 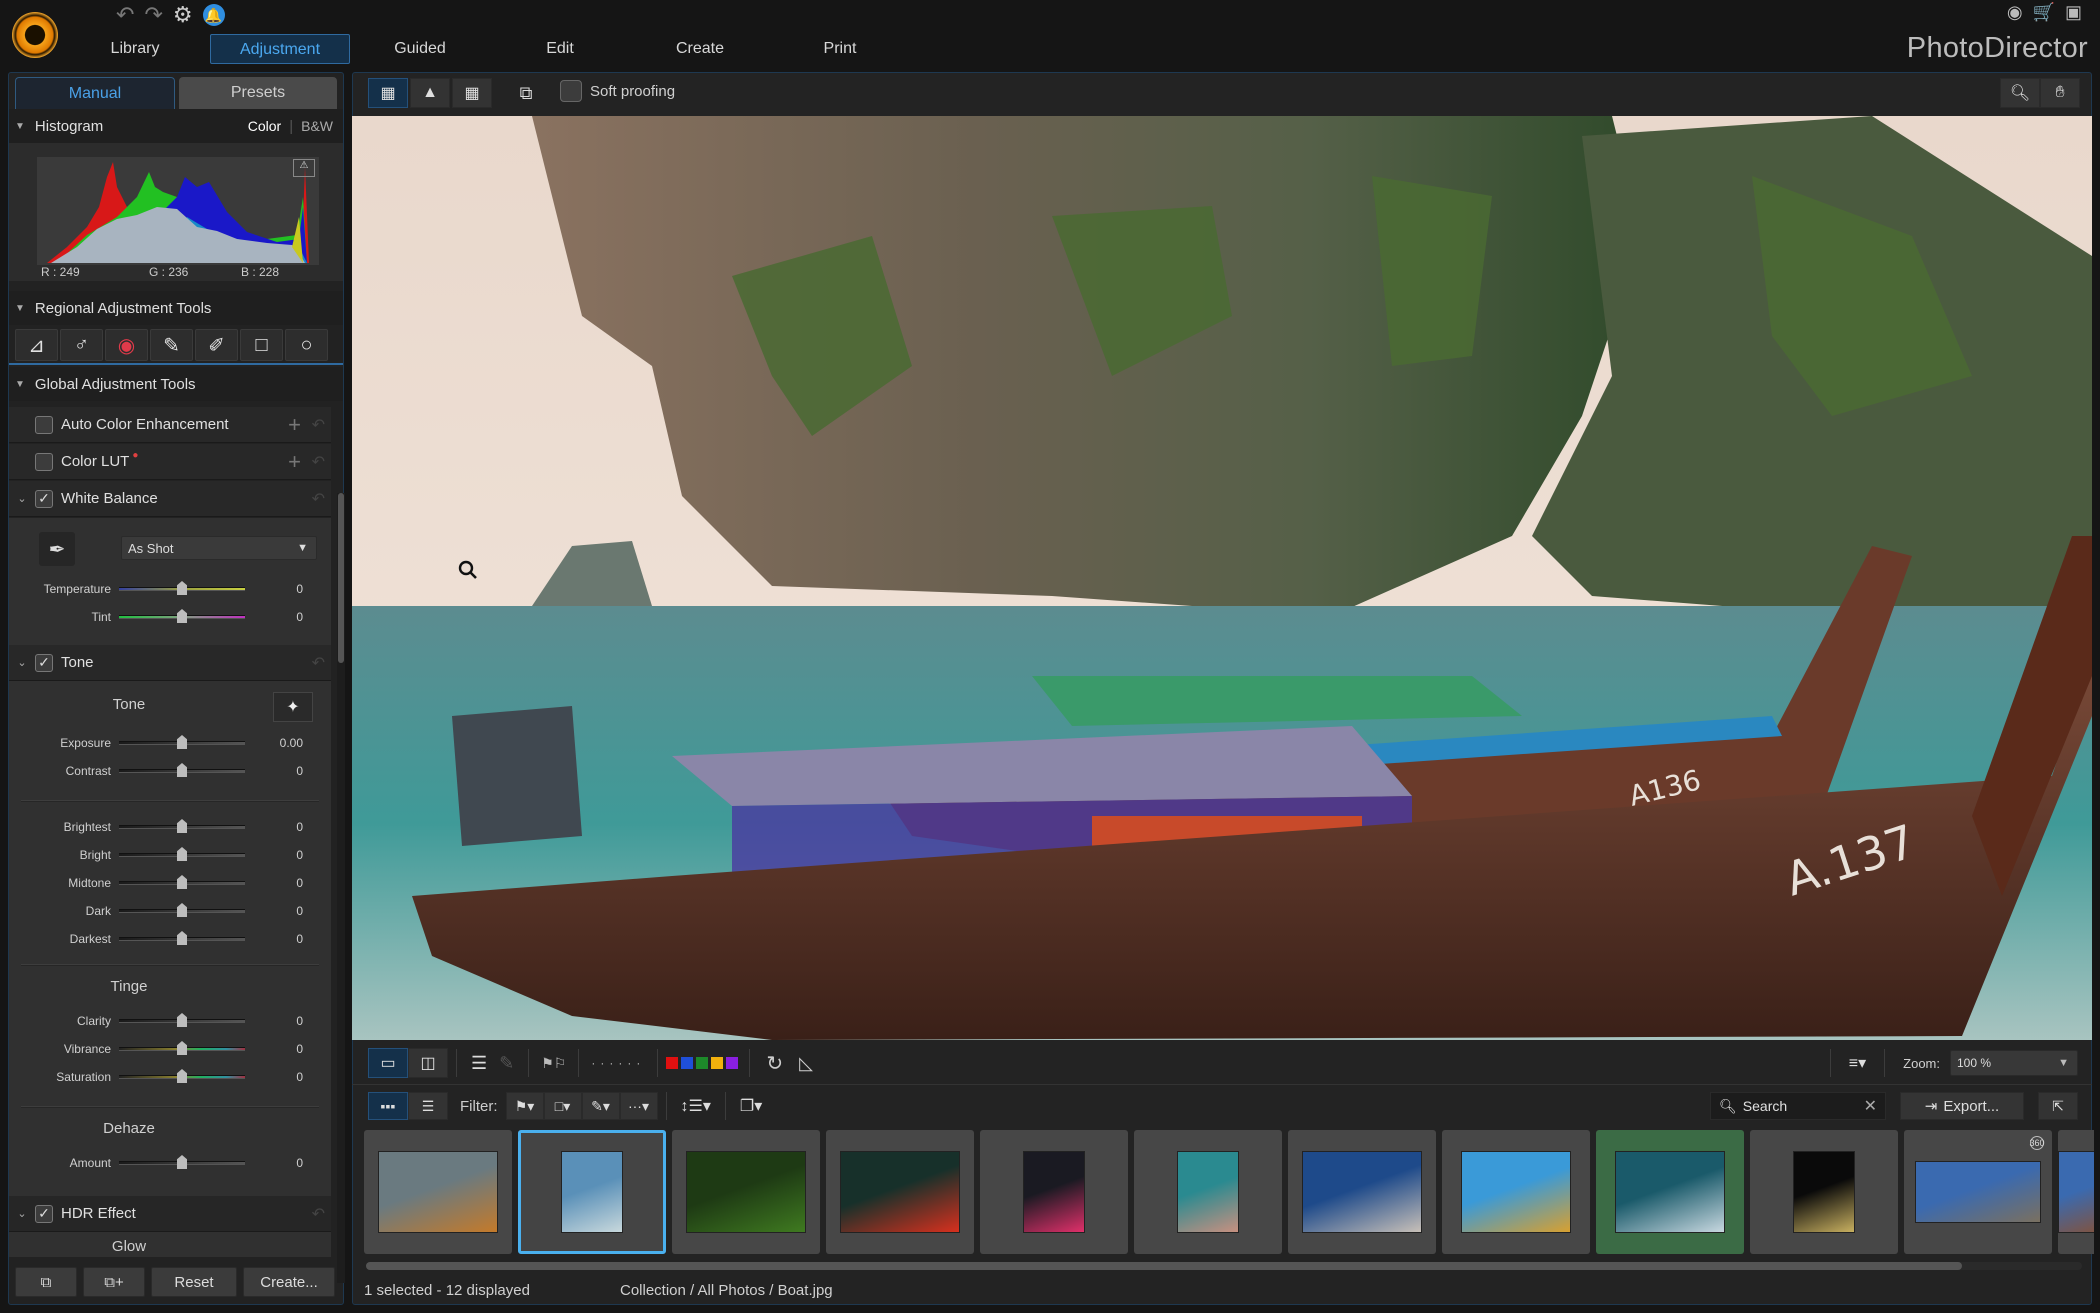 What do you see at coordinates (1870, 1106) in the screenshot?
I see `clear-search-icon: ✕` at bounding box center [1870, 1106].